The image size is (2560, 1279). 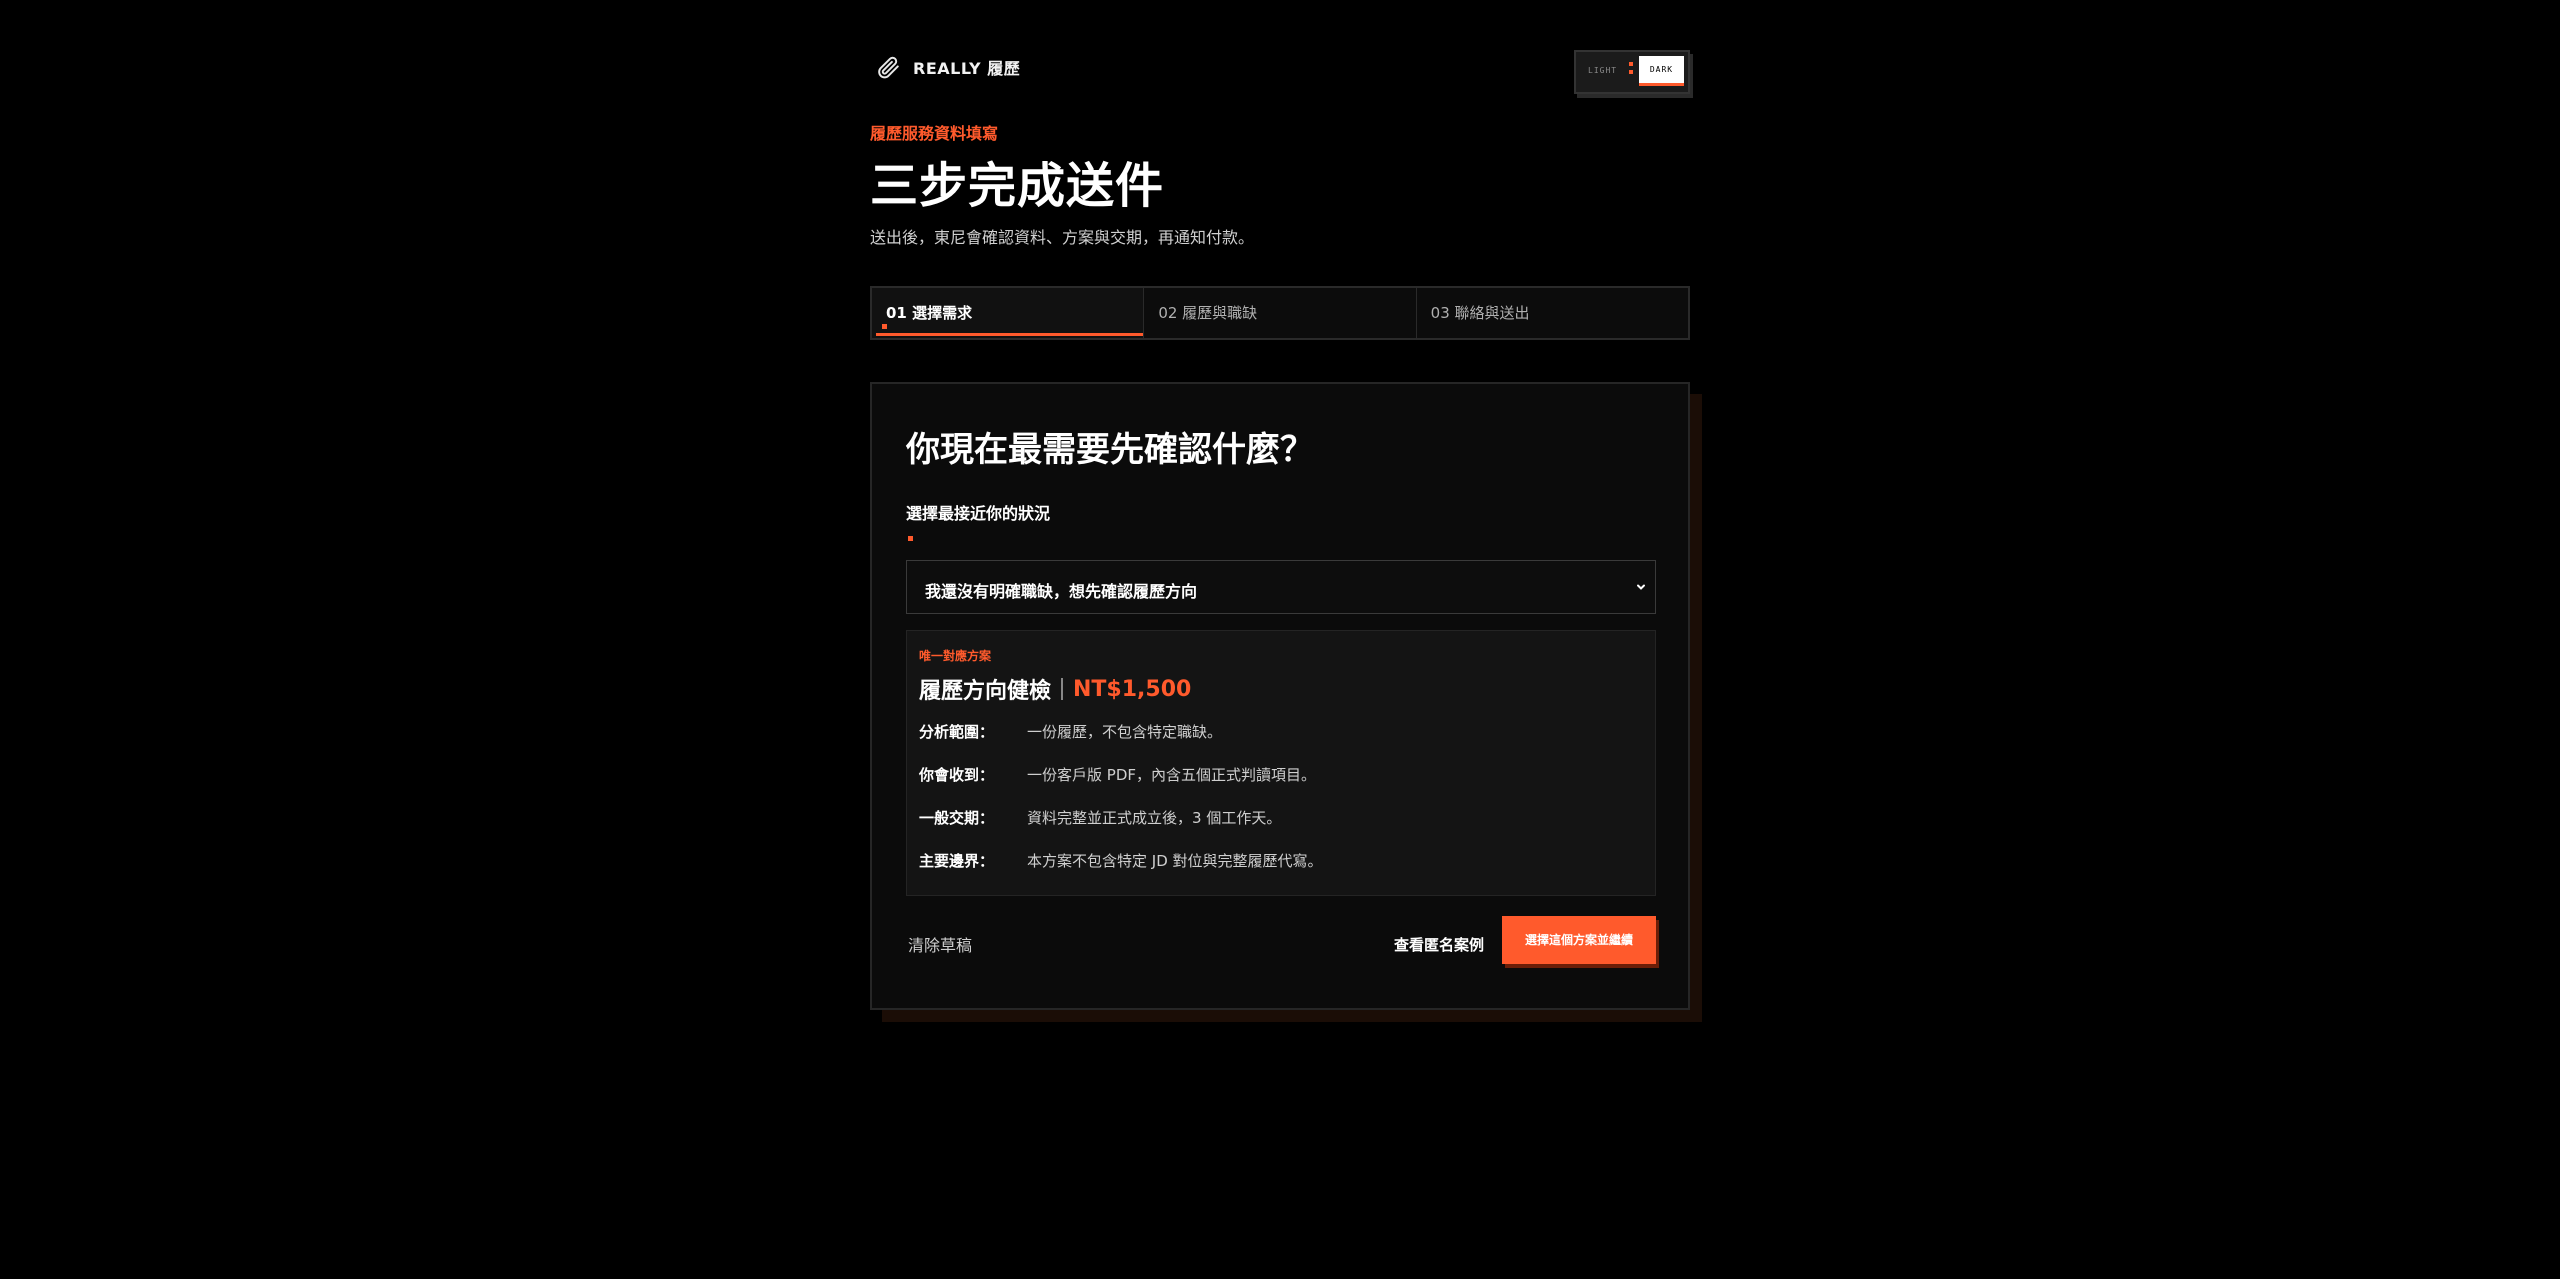 I want to click on page-subtitle: 送出後，東尼會確認資料、方案與交期，再通知付款。, so click(x=1062, y=237).